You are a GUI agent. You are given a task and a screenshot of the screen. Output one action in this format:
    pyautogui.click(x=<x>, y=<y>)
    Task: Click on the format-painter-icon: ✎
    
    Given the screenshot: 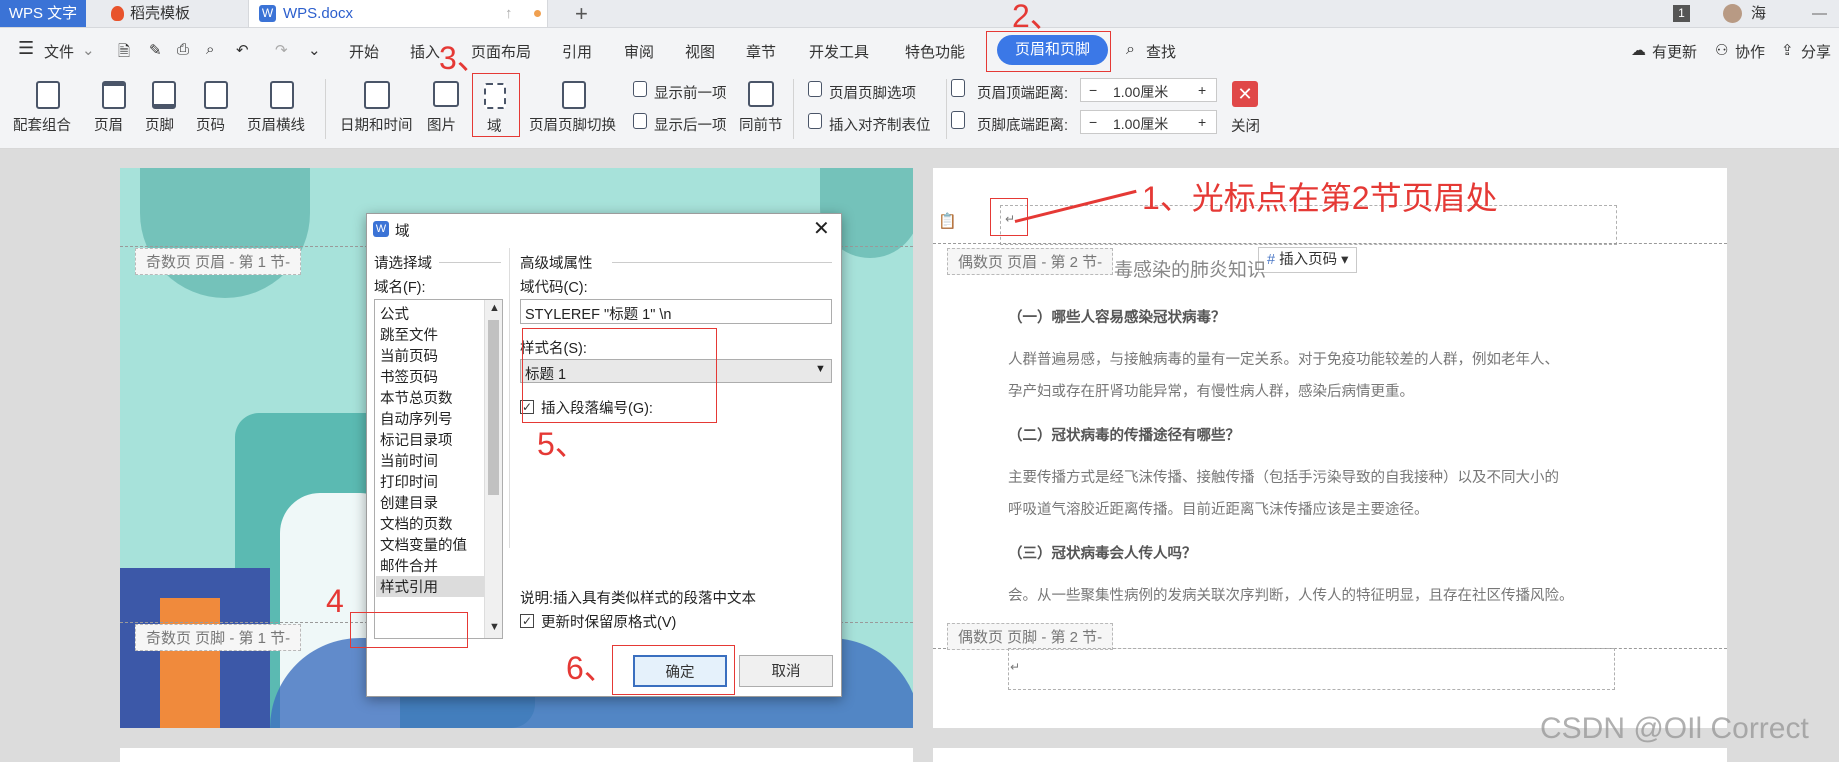 What is the action you would take?
    pyautogui.click(x=155, y=50)
    